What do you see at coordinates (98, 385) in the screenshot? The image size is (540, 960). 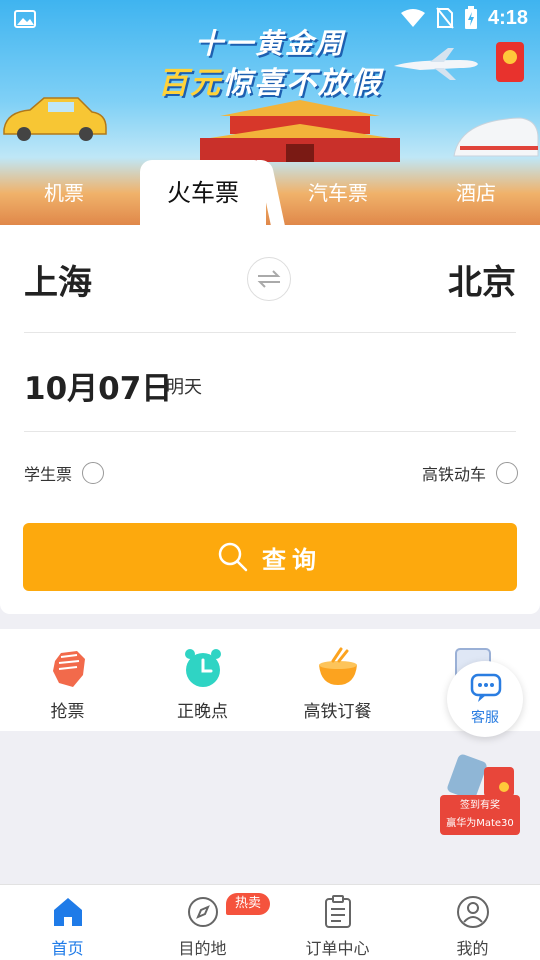 I see `departure-date: 10月07日` at bounding box center [98, 385].